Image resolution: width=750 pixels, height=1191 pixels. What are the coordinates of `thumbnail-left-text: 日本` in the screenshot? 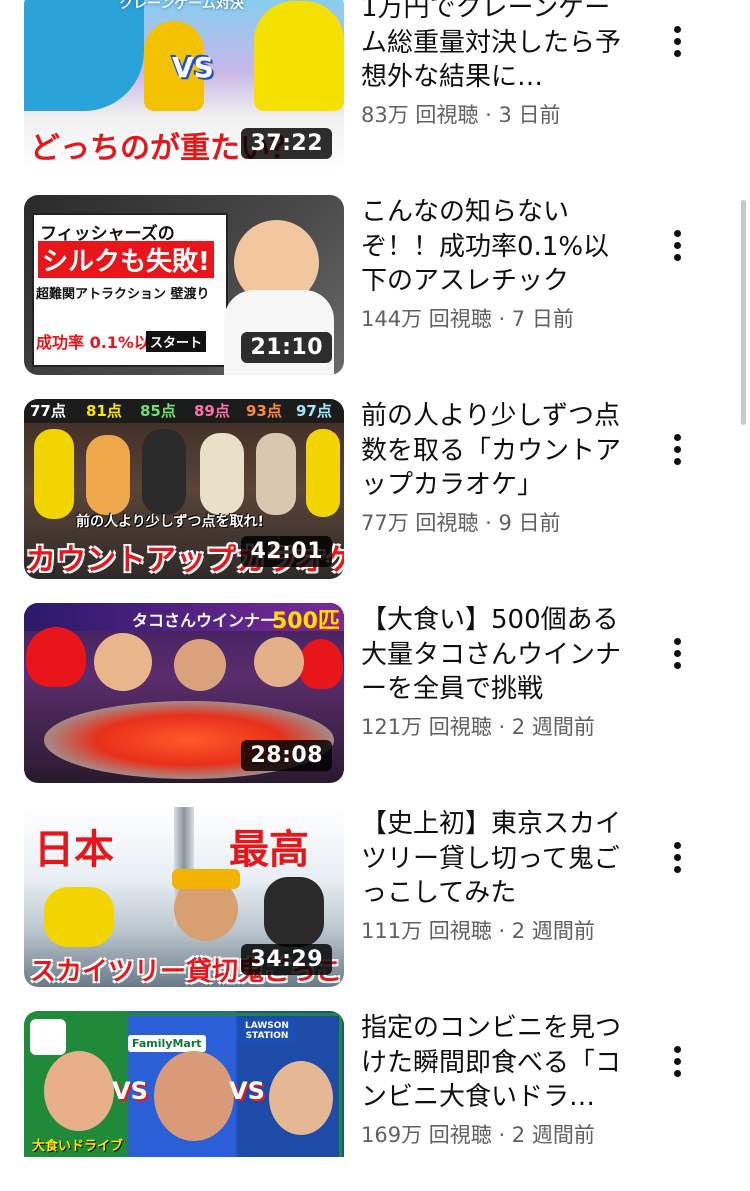 It's located at (74, 850).